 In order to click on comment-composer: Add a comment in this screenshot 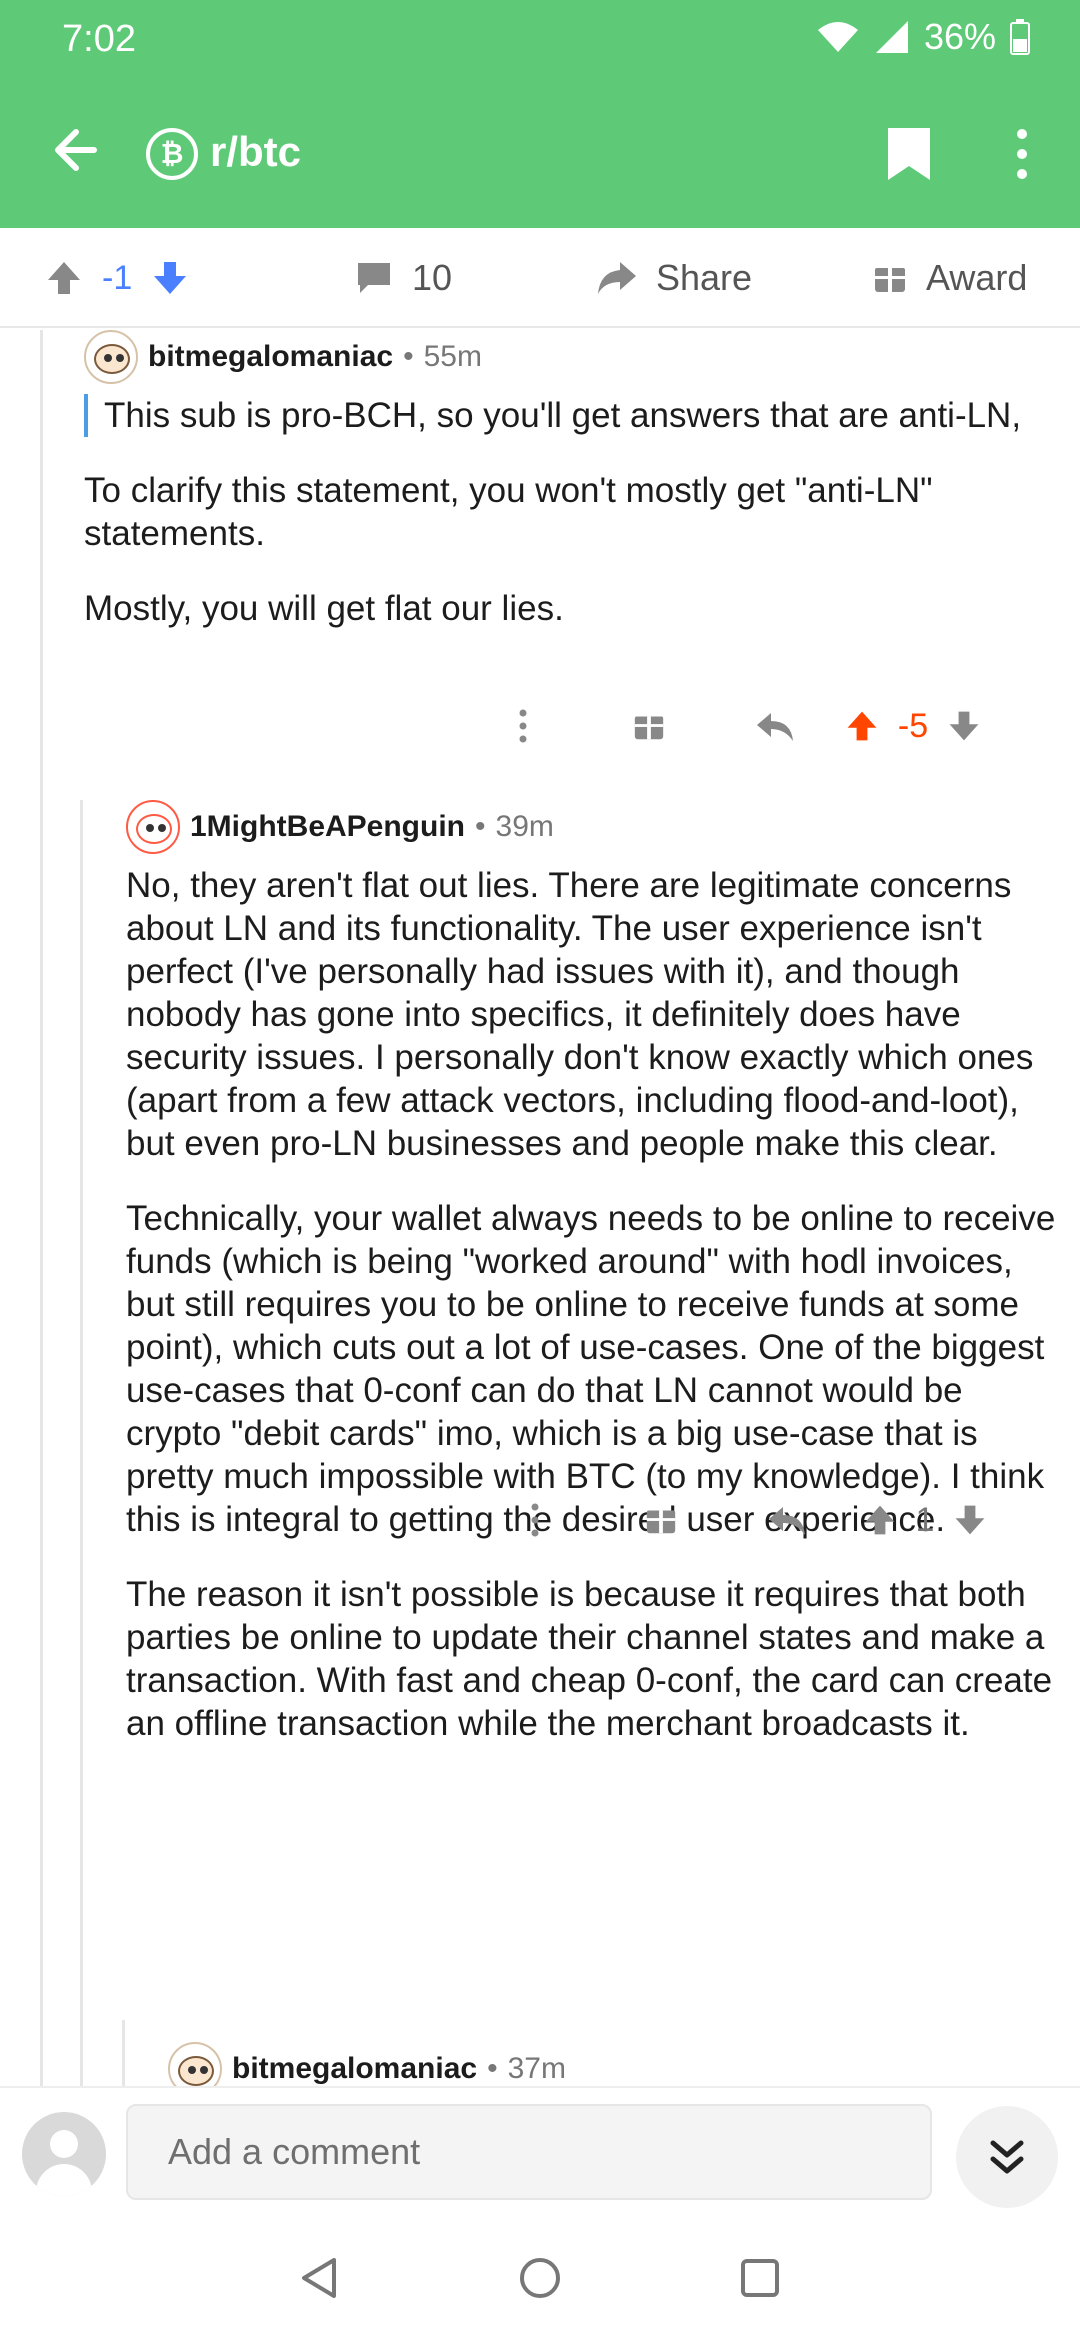, I will do `click(540, 2151)`.